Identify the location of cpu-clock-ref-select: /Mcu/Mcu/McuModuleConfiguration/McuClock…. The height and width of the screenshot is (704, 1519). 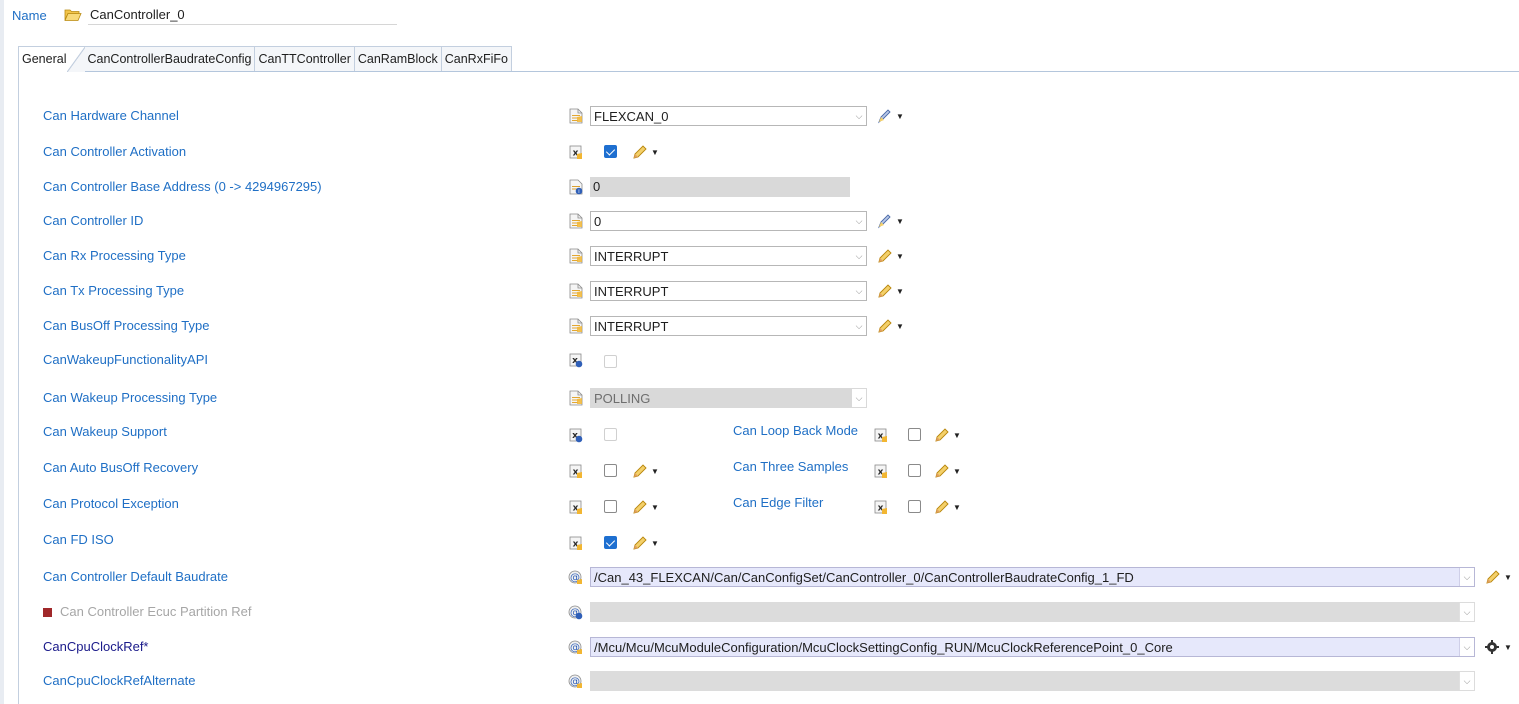
(1032, 647).